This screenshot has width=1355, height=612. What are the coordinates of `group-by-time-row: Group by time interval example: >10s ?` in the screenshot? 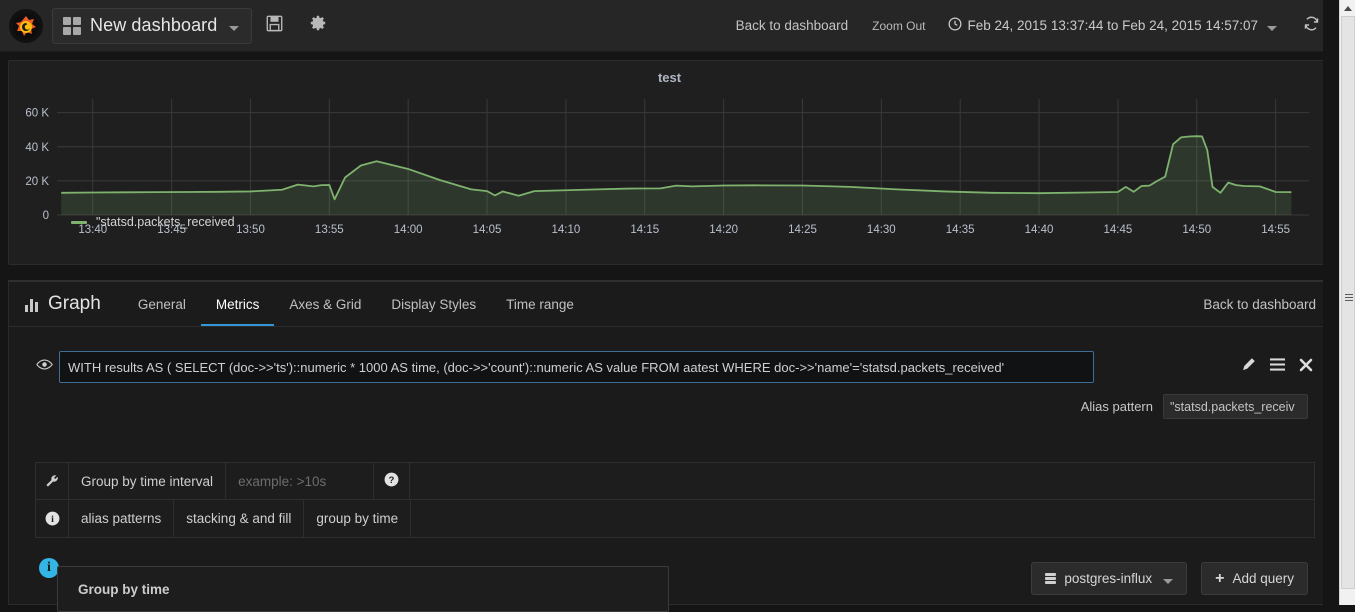 It's located at (675, 481).